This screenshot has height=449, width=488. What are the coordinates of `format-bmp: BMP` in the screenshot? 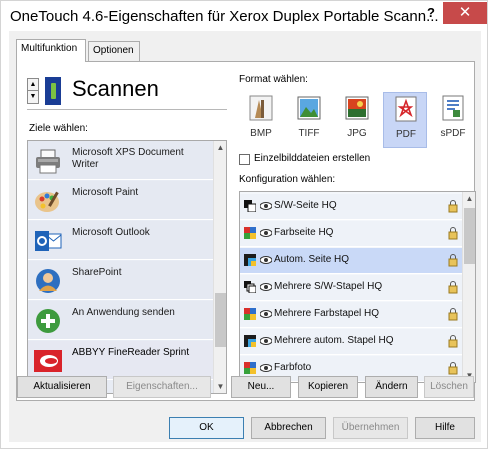 It's located at (261, 120).